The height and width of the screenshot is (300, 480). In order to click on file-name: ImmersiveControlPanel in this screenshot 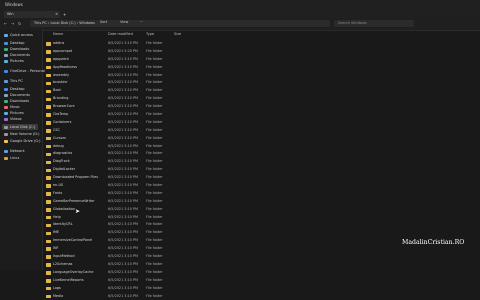, I will do `click(72, 241)`.